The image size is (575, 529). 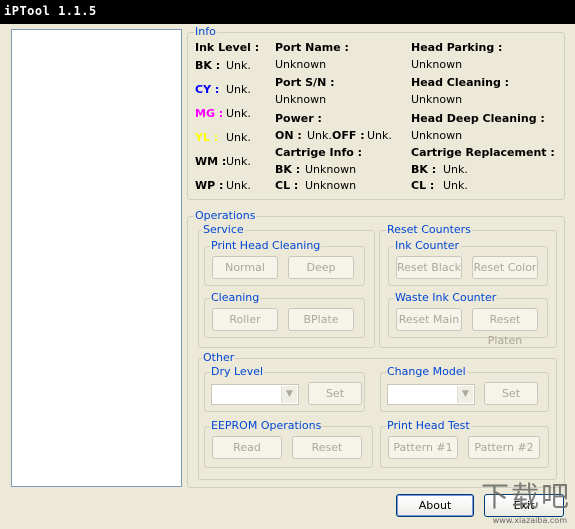 What do you see at coordinates (525, 496) in the screenshot?
I see `watermark-logo: 下载吧` at bounding box center [525, 496].